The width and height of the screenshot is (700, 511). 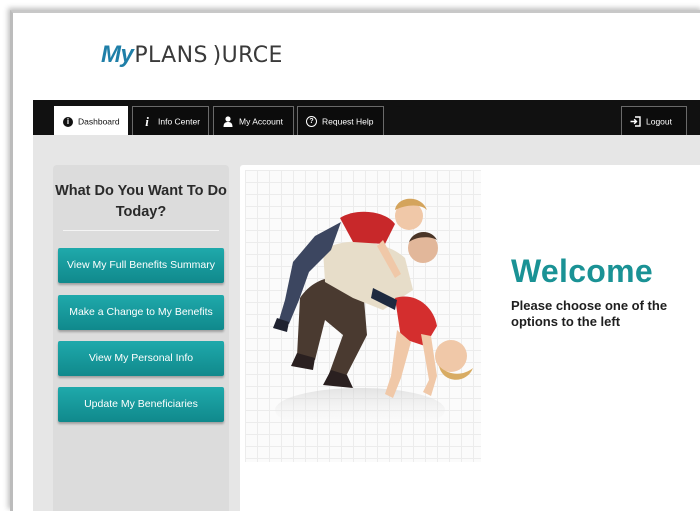 I want to click on welcome-heading: Welcome, so click(x=582, y=271).